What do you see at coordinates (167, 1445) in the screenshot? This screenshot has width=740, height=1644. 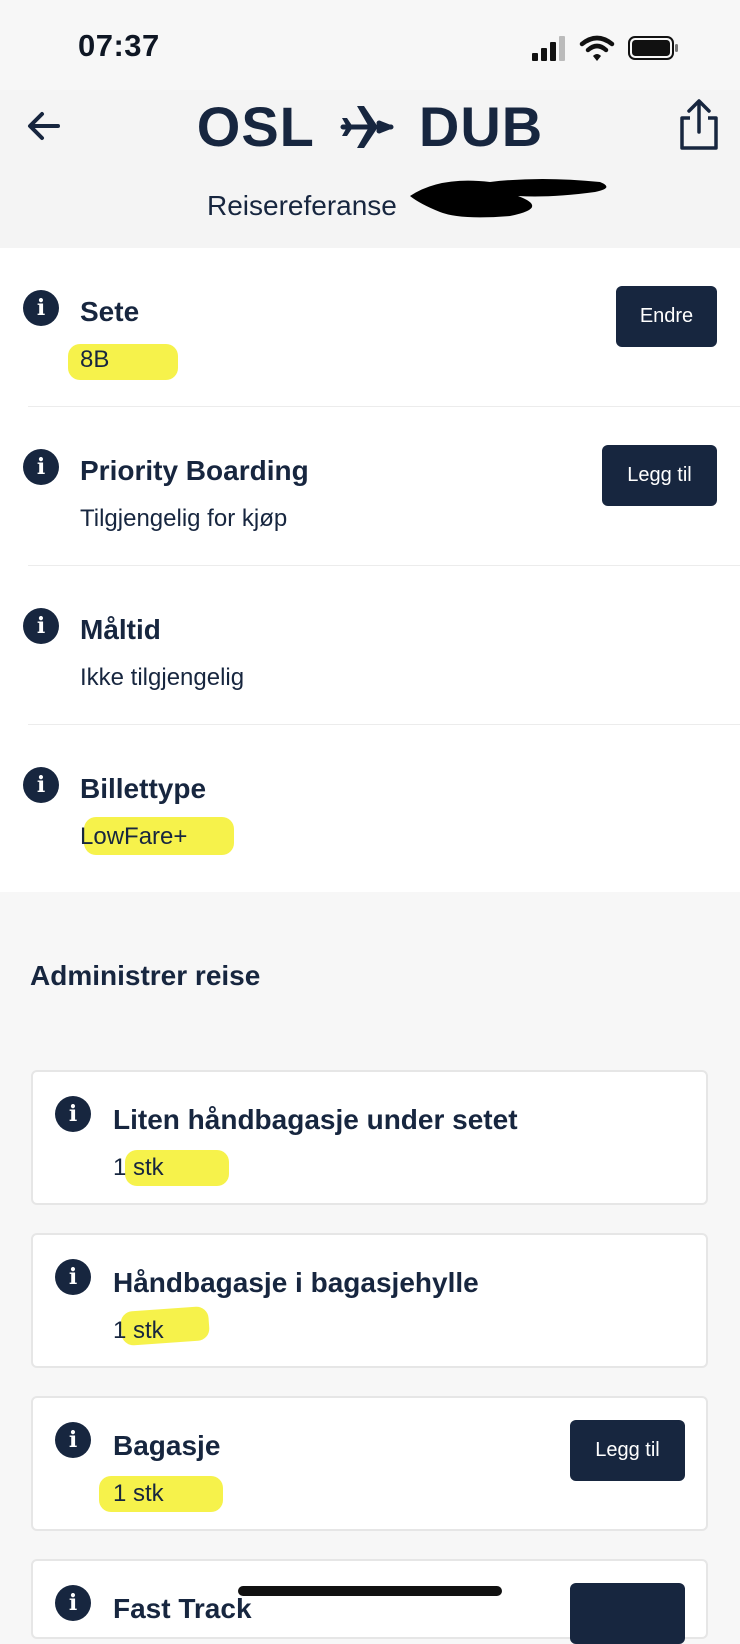 I see `card-title: Bagasje` at bounding box center [167, 1445].